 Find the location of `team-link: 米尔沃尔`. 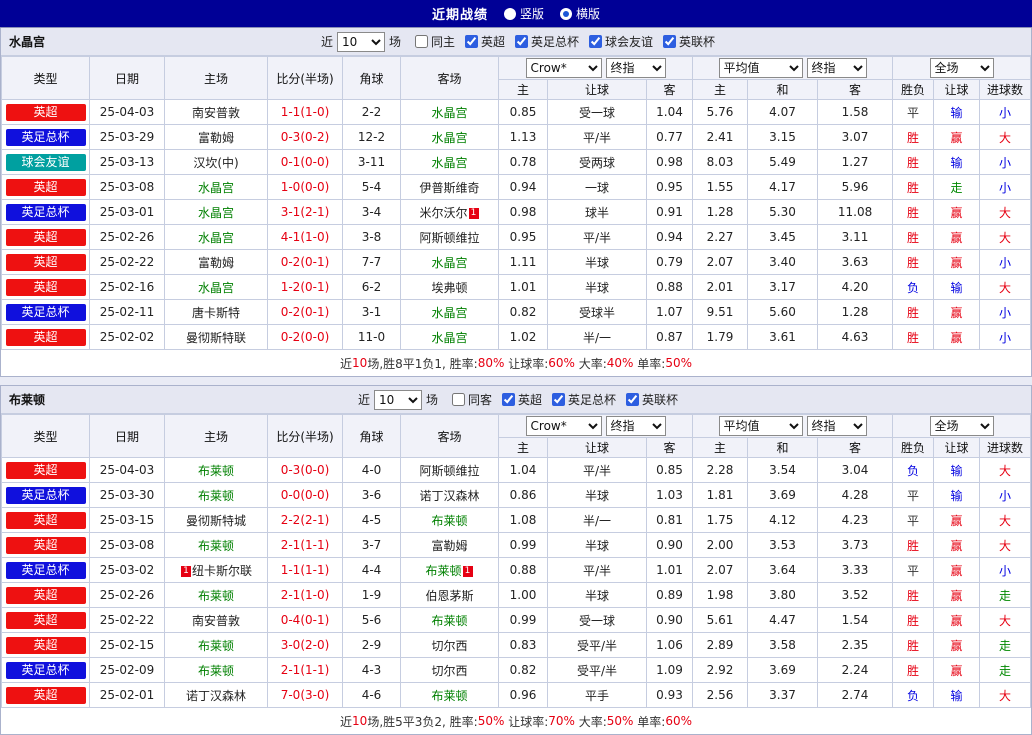

team-link: 米尔沃尔 is located at coordinates (443, 213).